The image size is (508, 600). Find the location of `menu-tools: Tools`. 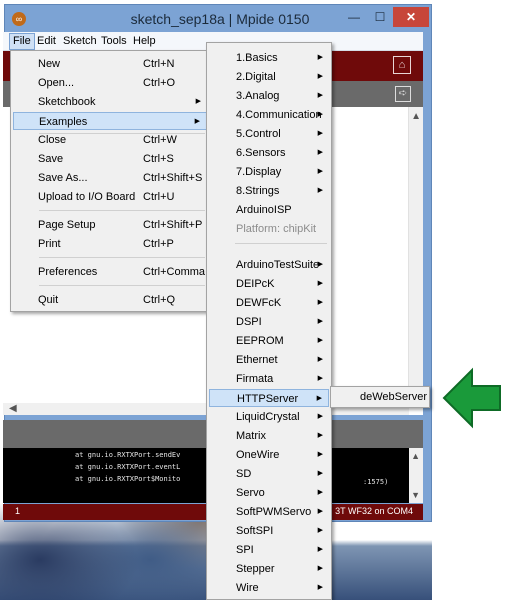

menu-tools: Tools is located at coordinates (114, 41).